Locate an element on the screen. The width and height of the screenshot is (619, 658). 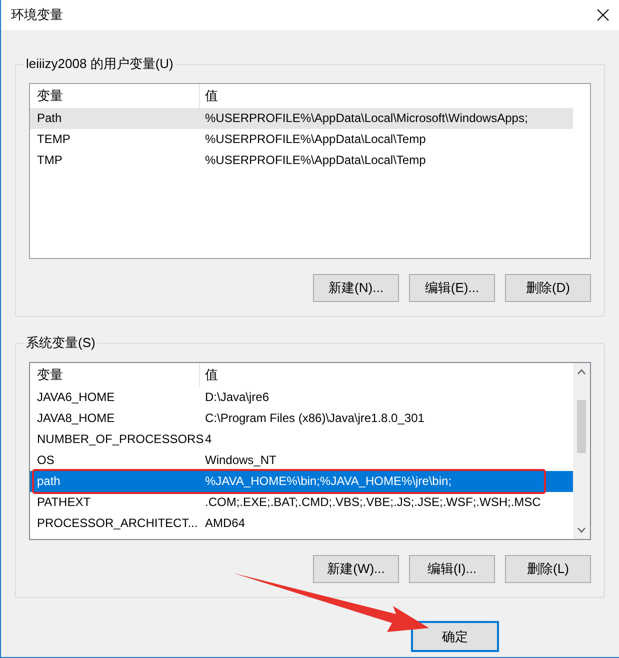
list-row: JAVA8_HOME C:\Program Files (x86)\Java\jre1.8.0_301 is located at coordinates (301, 418).